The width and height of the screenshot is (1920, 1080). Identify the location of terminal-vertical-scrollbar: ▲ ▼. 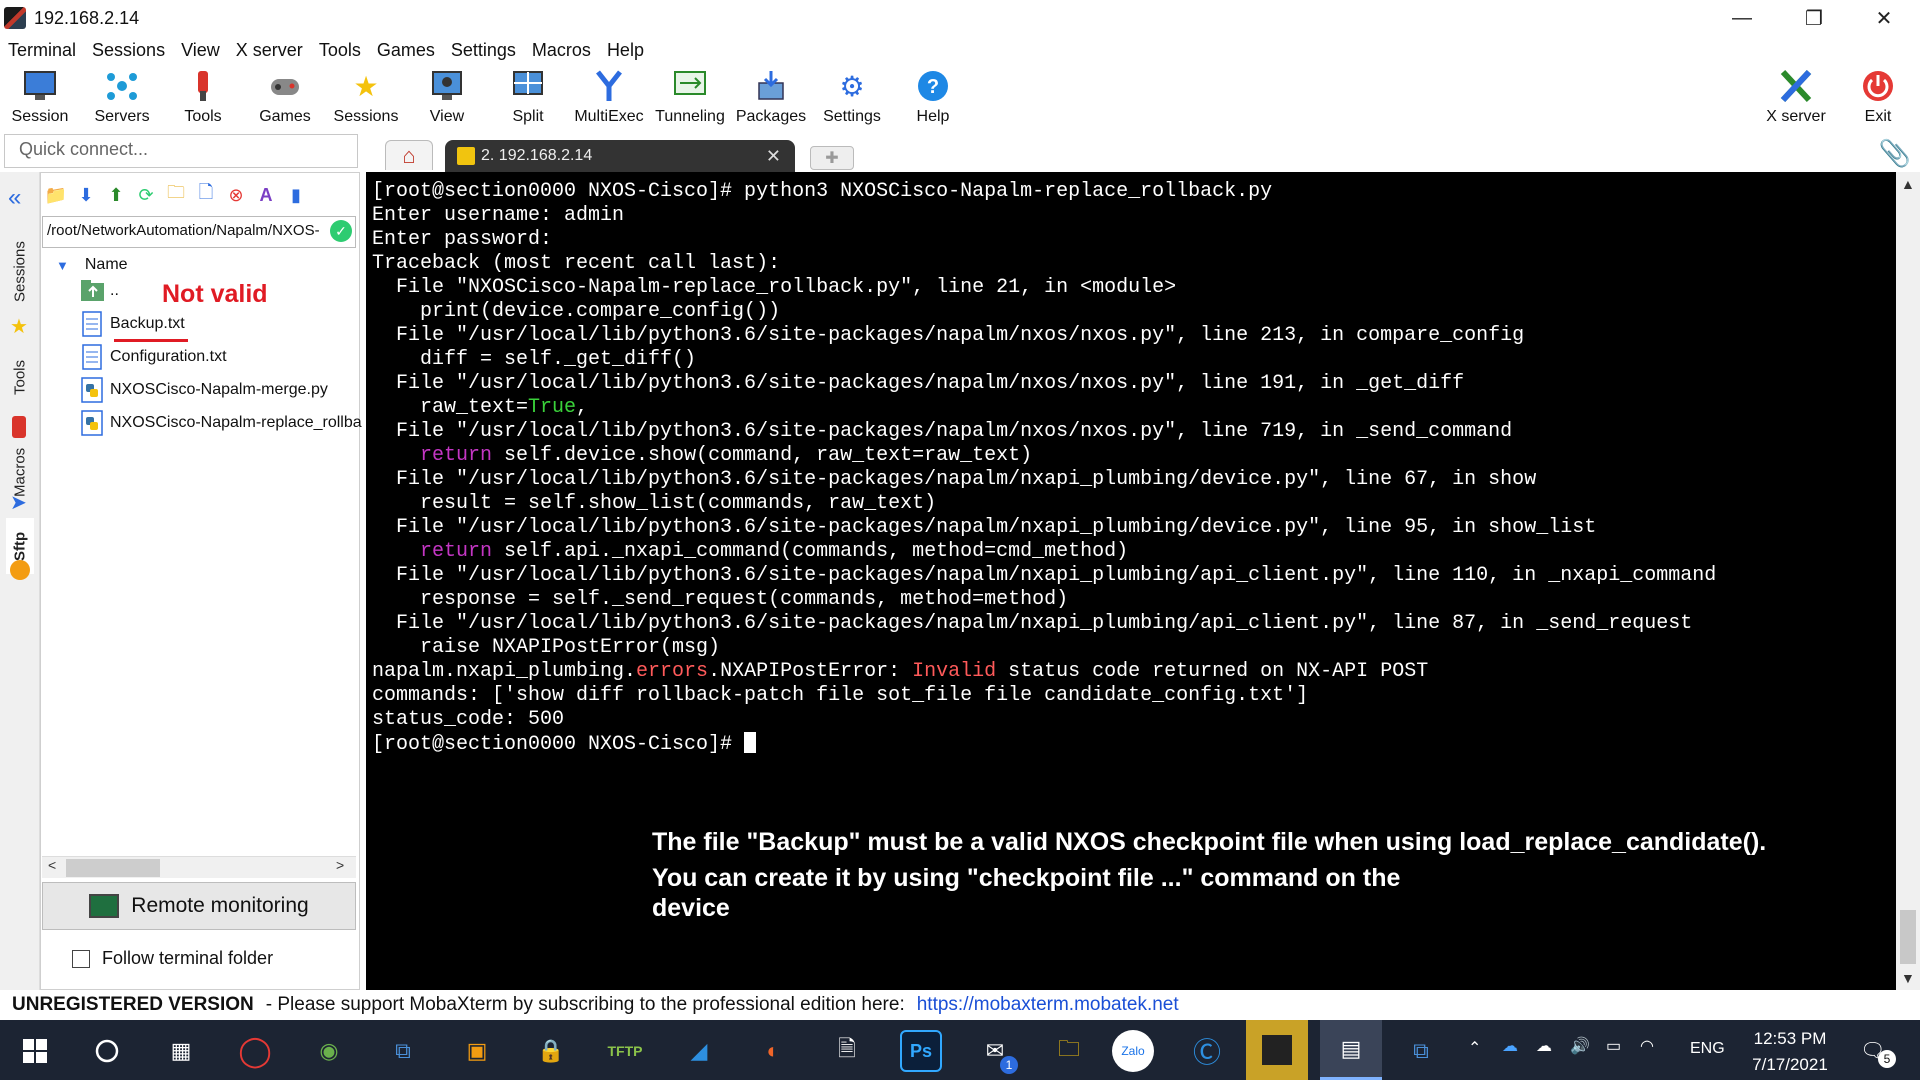
(1908, 581).